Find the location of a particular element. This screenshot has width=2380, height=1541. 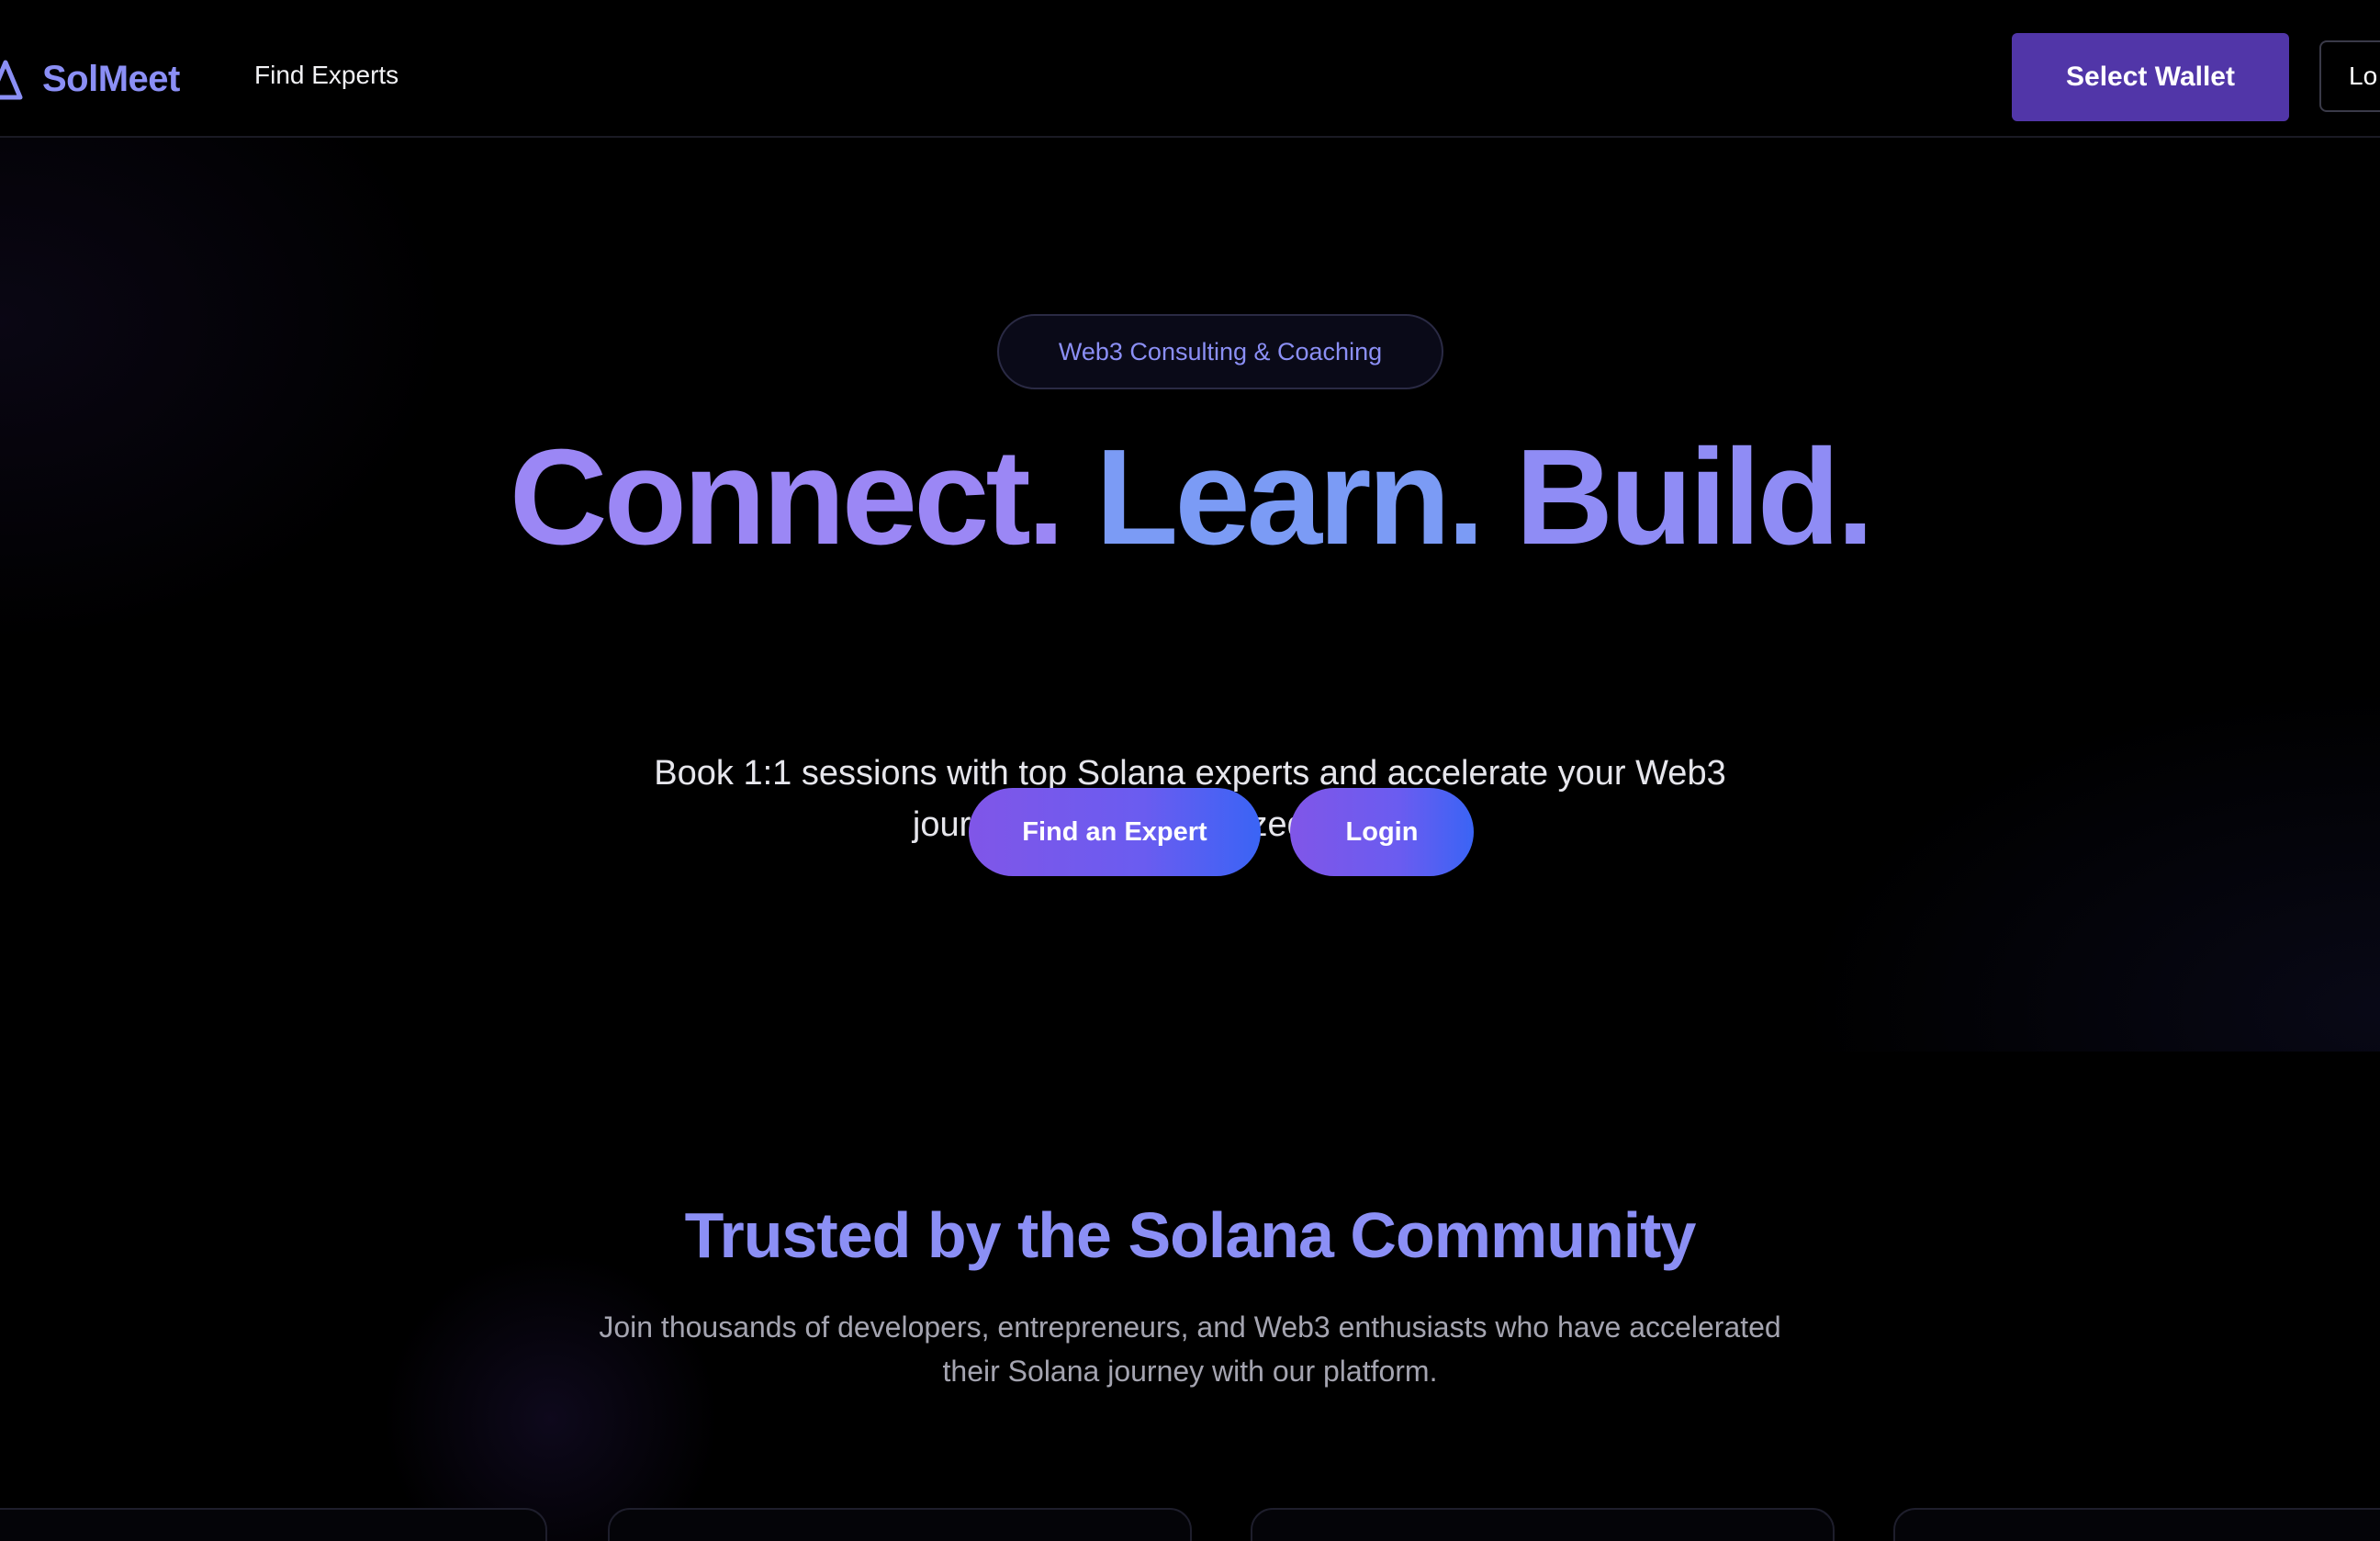

top-navbar: SolMeet Find Experts Select Wallet Lo is located at coordinates (1190, 69).